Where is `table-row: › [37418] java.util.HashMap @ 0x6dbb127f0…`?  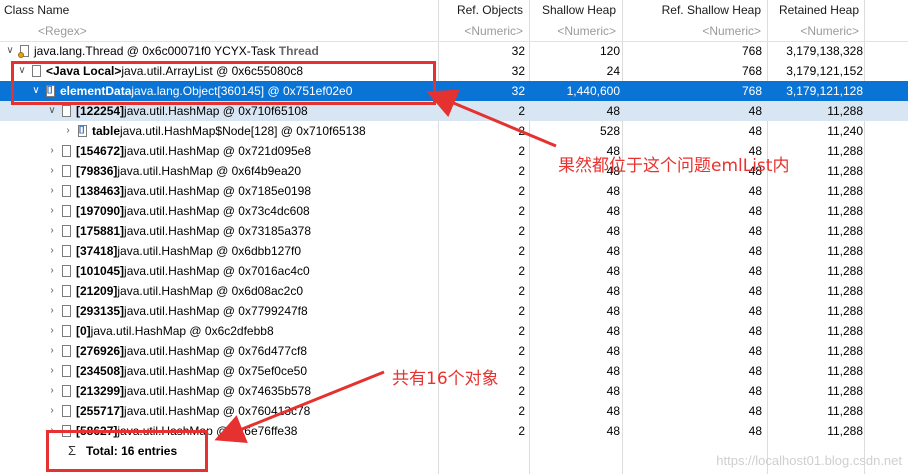 table-row: › [37418] java.util.HashMap @ 0x6dbb127f0… is located at coordinates (454, 251).